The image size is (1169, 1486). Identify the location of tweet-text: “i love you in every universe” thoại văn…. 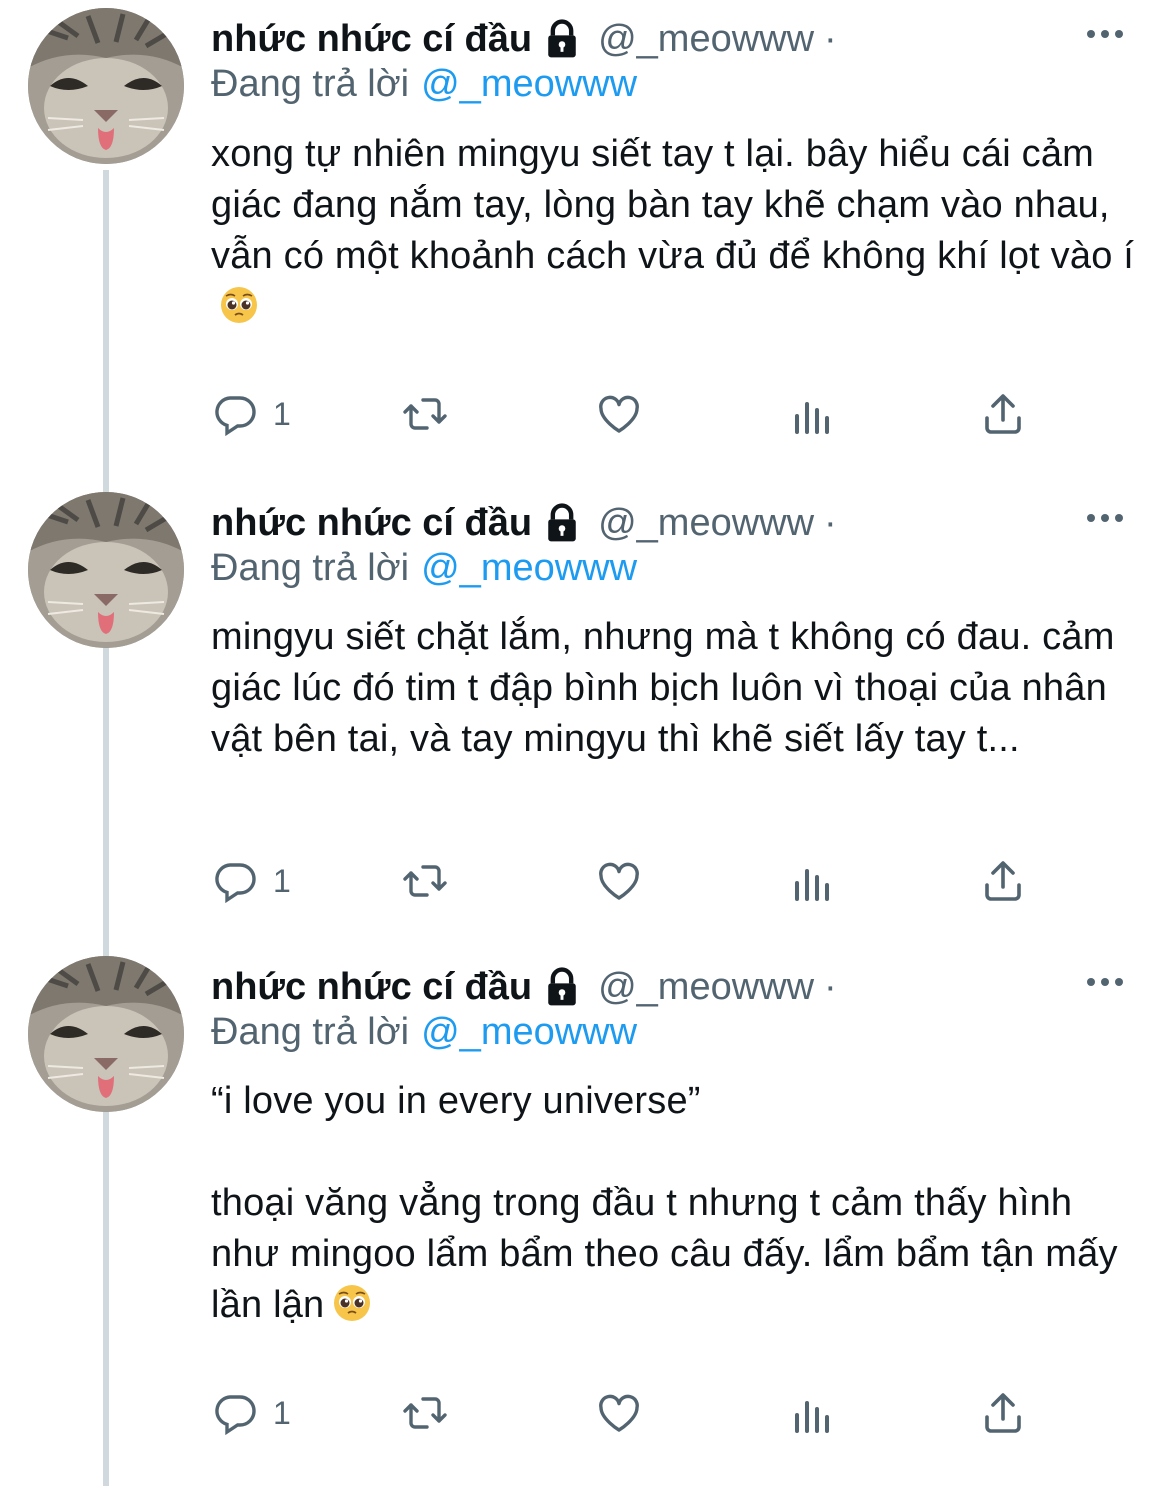
(676, 1203).